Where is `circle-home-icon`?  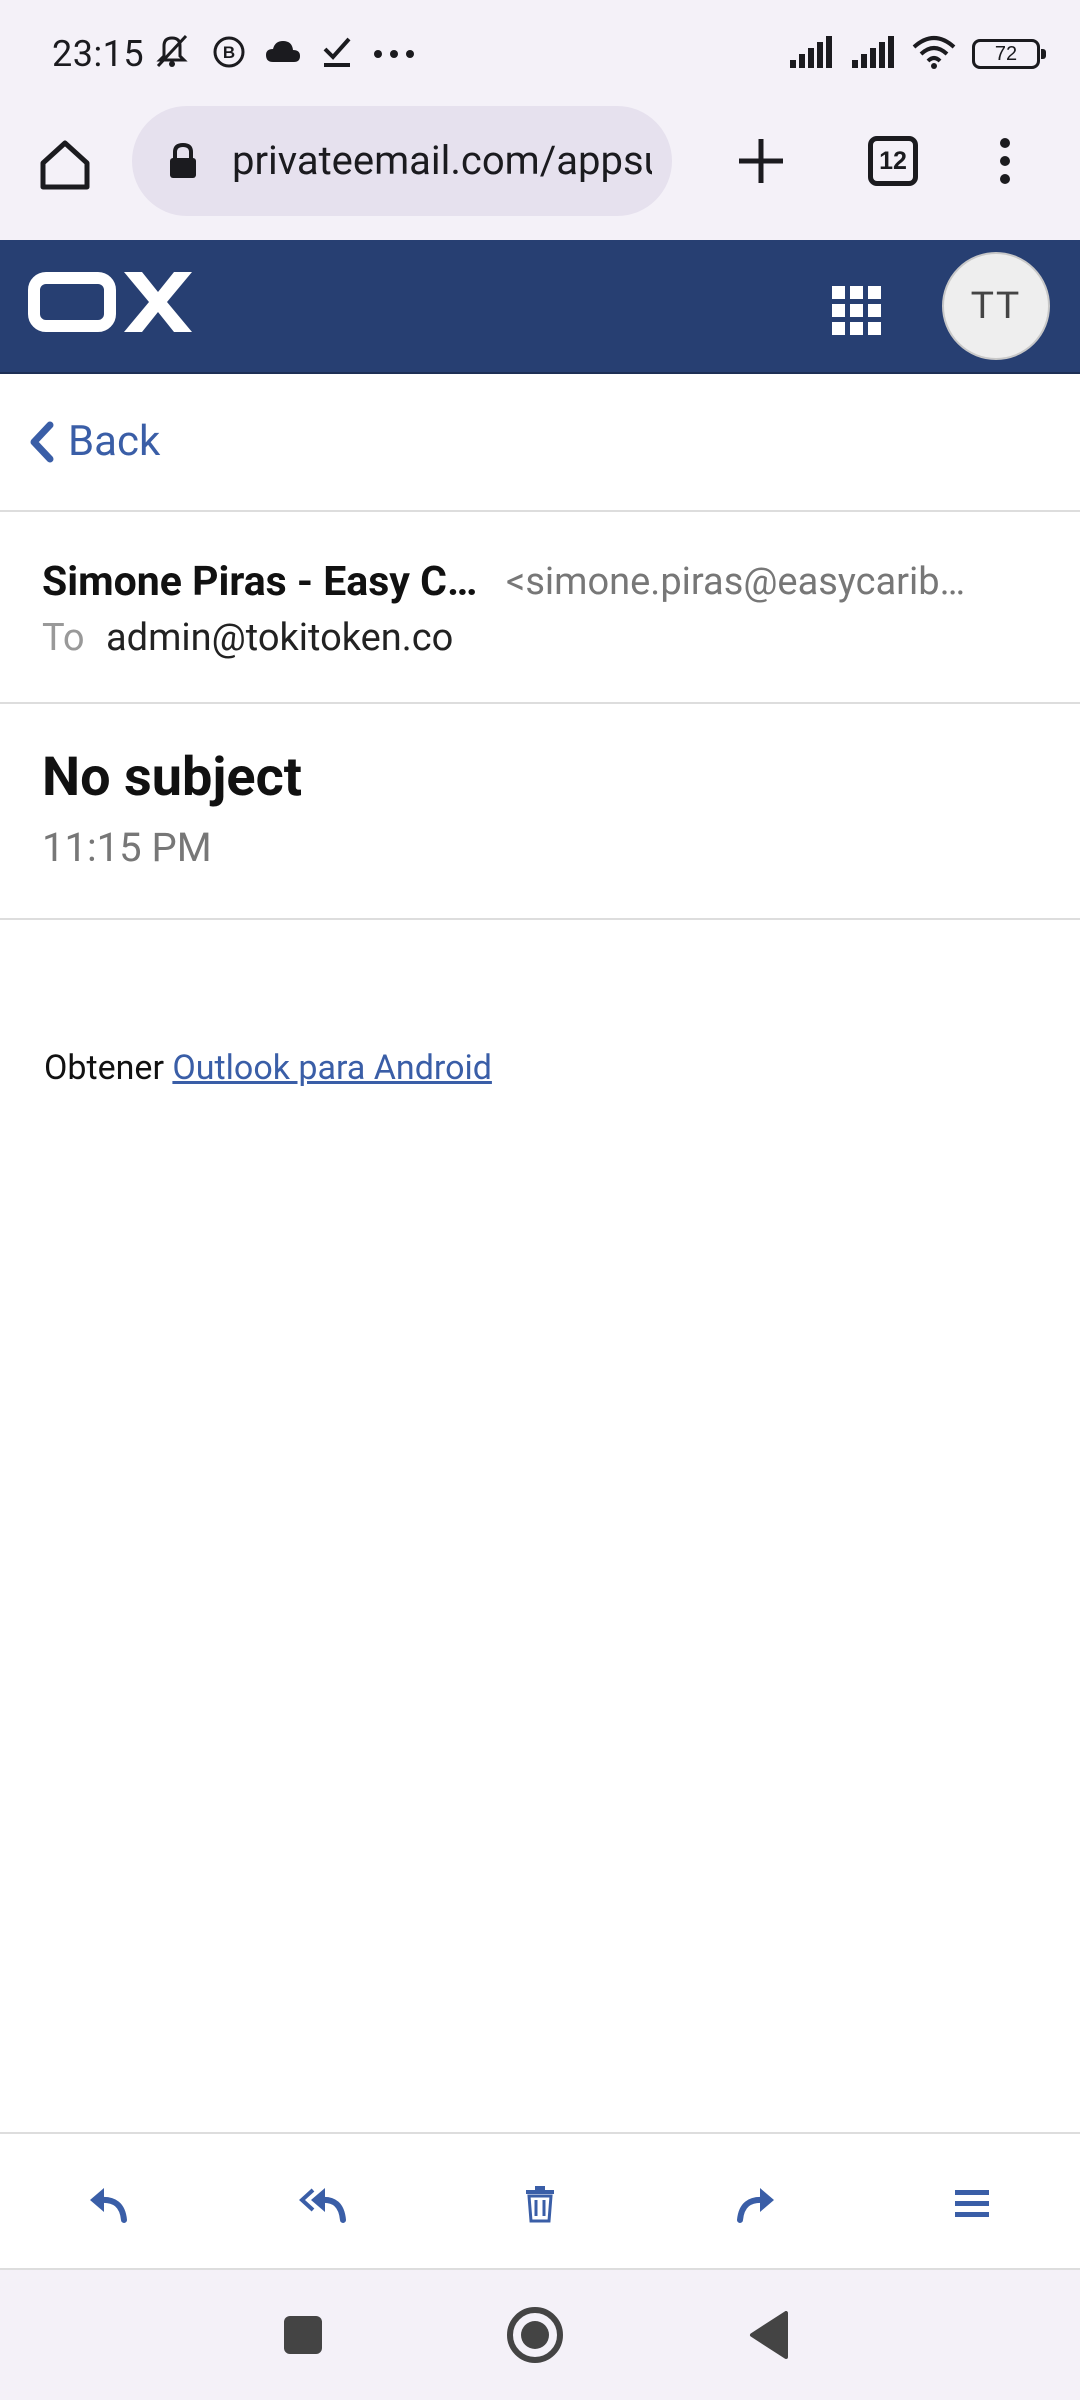 circle-home-icon is located at coordinates (535, 2335).